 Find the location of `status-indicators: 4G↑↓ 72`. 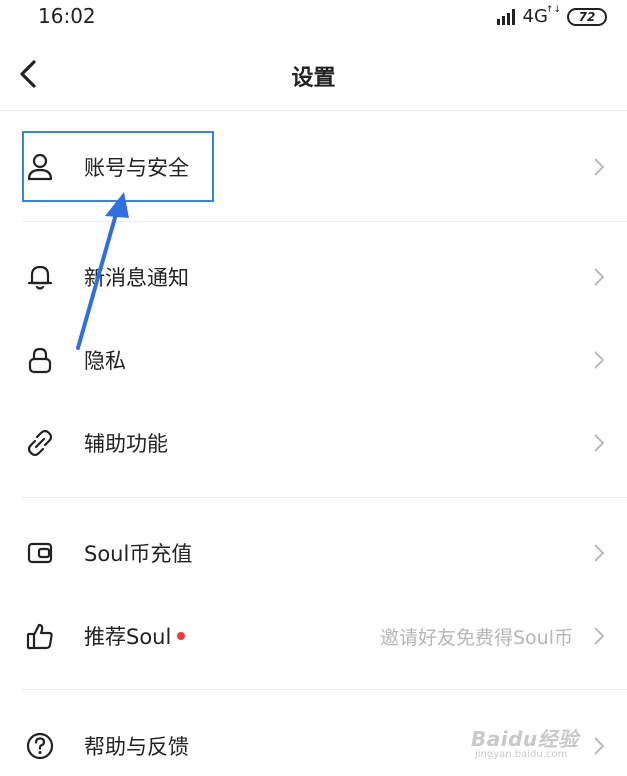

status-indicators: 4G↑↓ 72 is located at coordinates (551, 16).